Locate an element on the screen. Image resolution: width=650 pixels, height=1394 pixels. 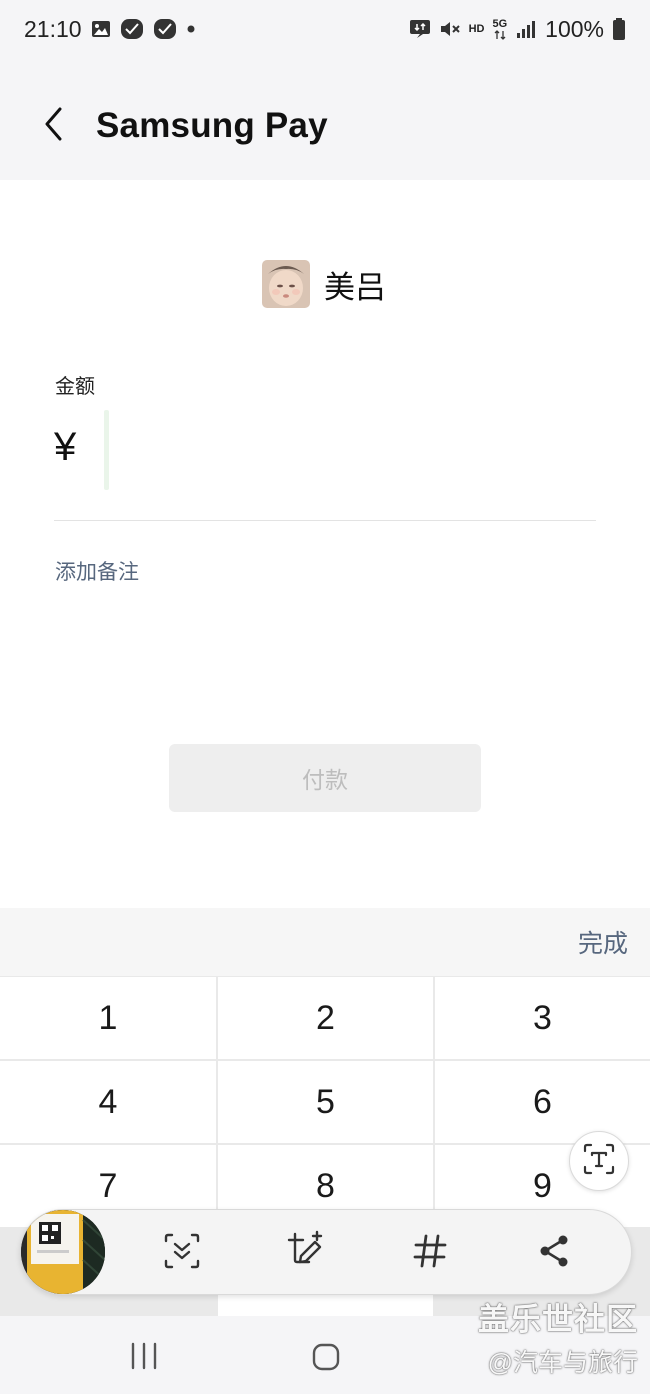
share-button is located at coordinates (554, 1253).